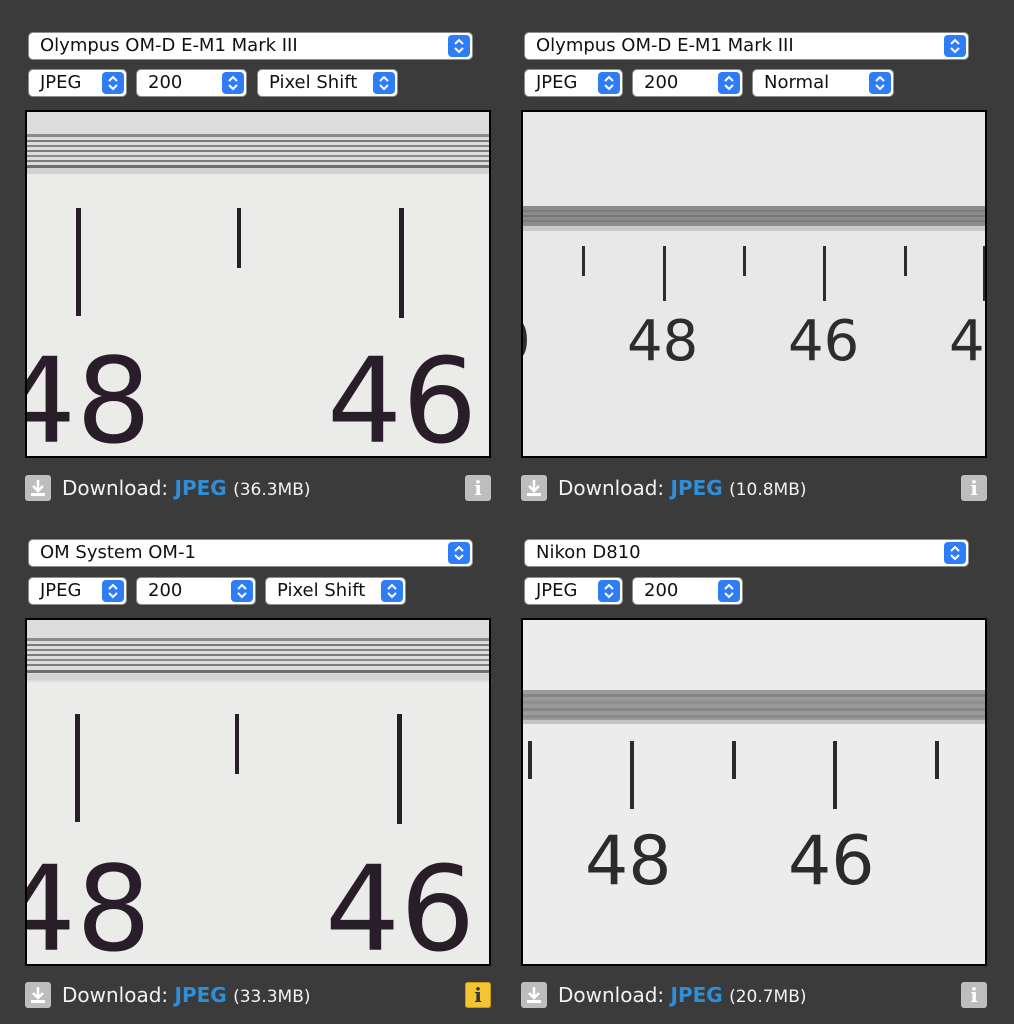 The width and height of the screenshot is (1014, 1024). I want to click on ruler-number-label: 4, so click(967, 341).